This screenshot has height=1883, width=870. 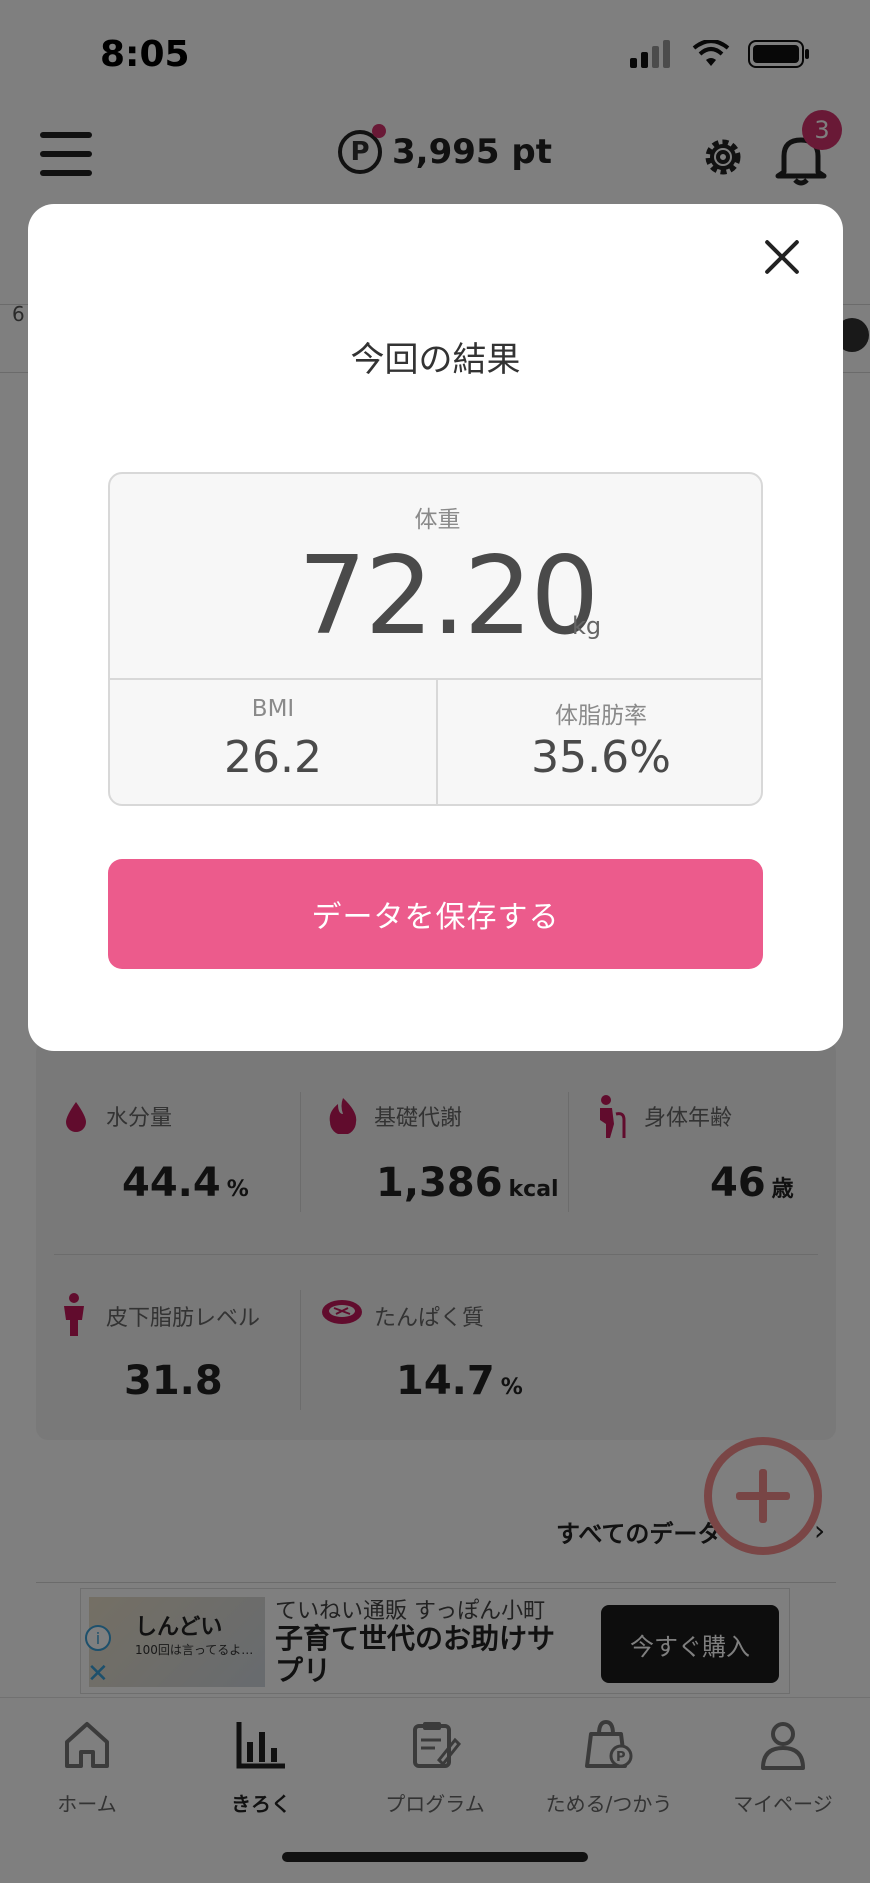 What do you see at coordinates (601, 716) in the screenshot?
I see `body-fat-label: 体脂肪率` at bounding box center [601, 716].